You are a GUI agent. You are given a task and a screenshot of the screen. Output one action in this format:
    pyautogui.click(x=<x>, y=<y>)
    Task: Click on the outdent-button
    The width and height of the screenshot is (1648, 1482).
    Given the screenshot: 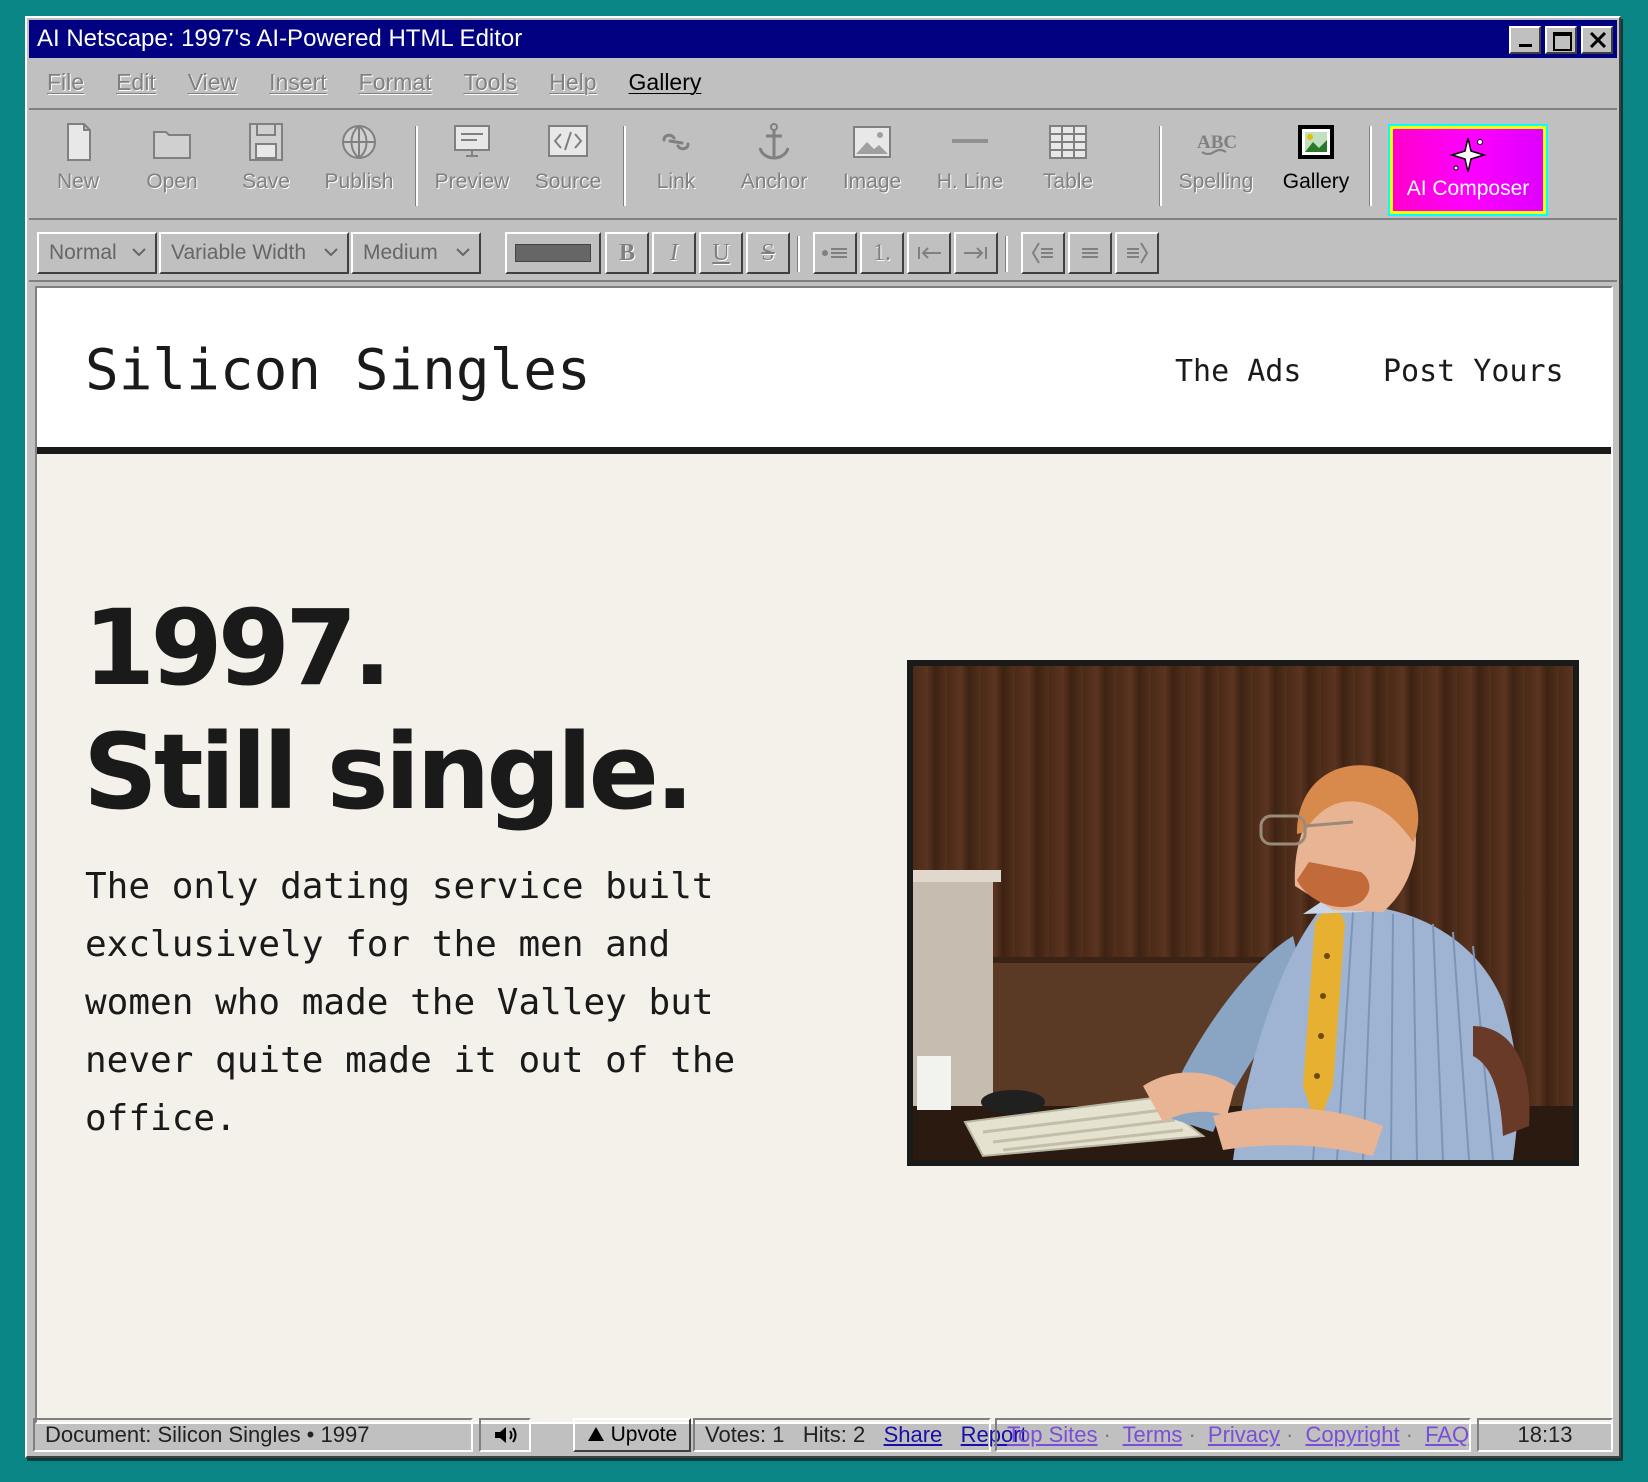 What is the action you would take?
    pyautogui.click(x=929, y=253)
    